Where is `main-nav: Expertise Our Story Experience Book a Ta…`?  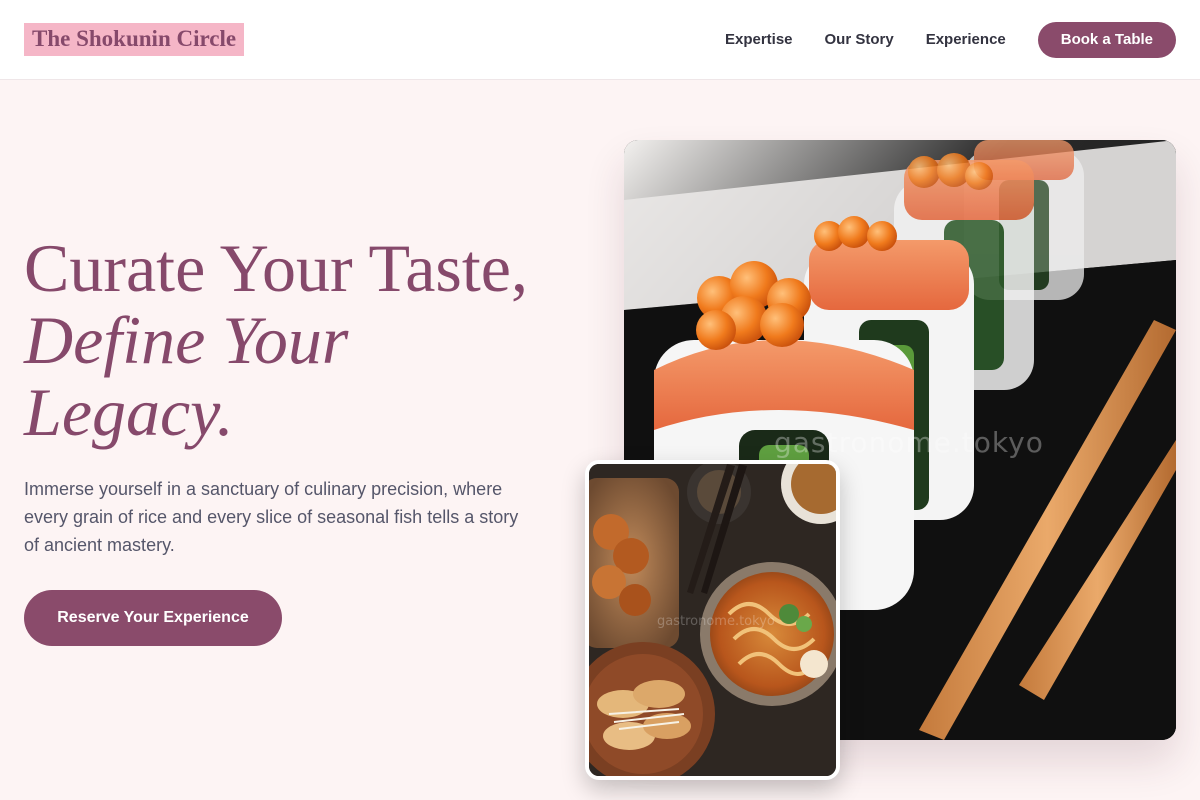 main-nav: Expertise Our Story Experience Book a Ta… is located at coordinates (950, 39).